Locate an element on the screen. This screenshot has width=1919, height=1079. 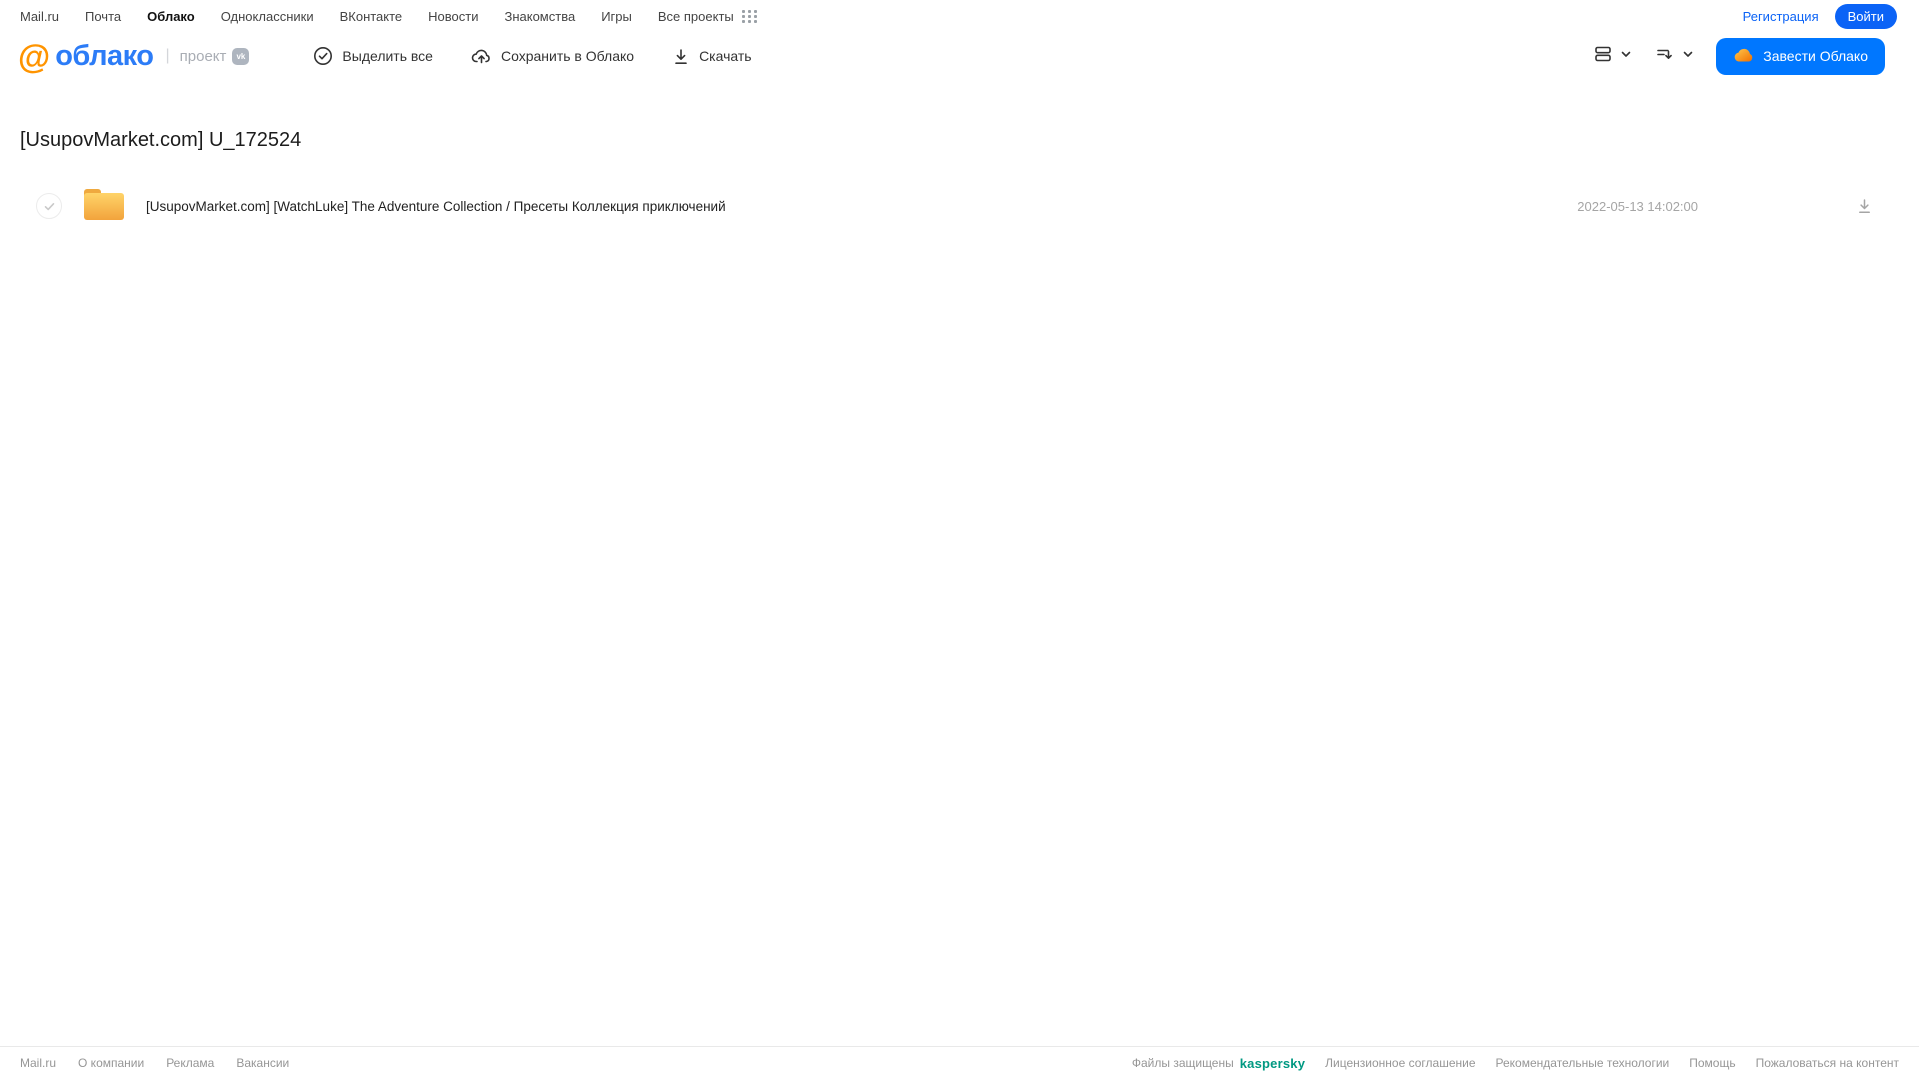
select-all-button: Выделить все is located at coordinates (373, 56).